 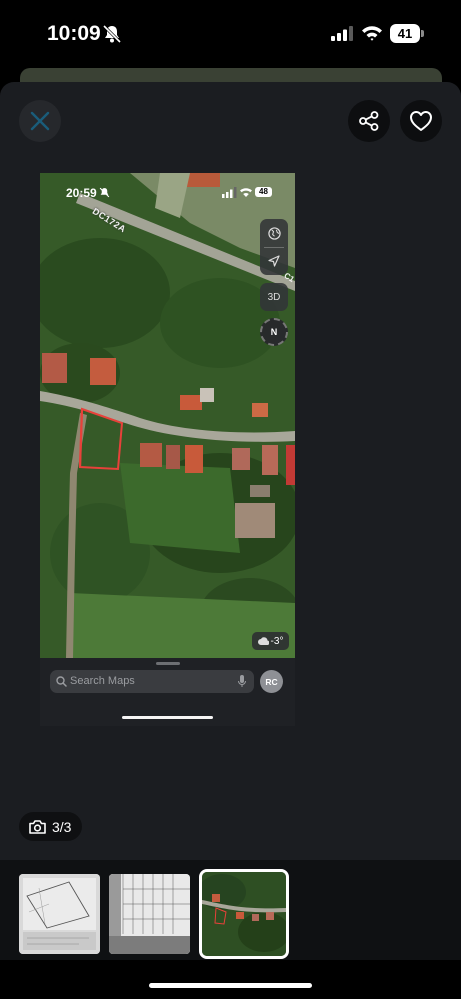 I want to click on inner-home-indicator, so click(x=167, y=717).